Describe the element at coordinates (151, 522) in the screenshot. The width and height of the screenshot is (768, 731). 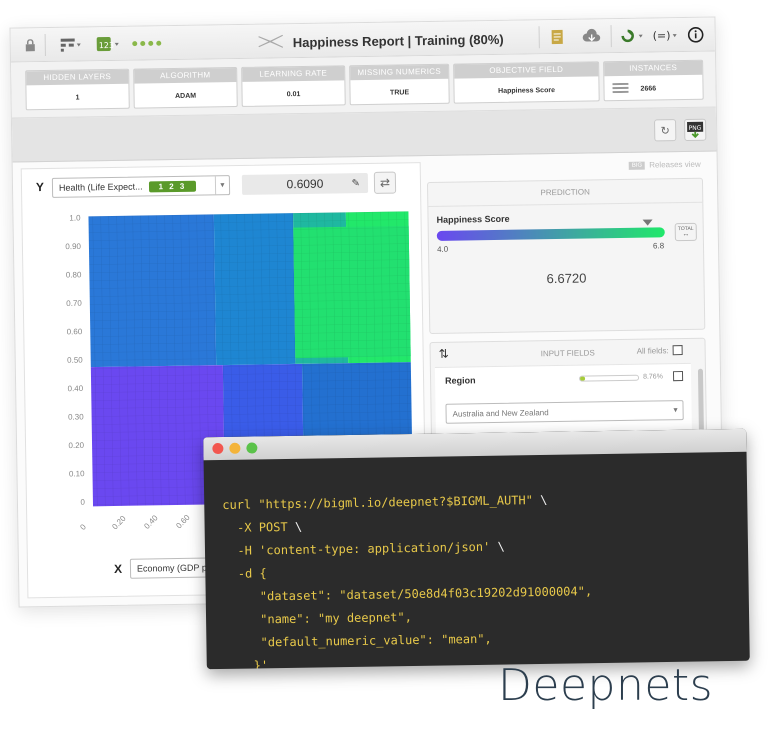
I see `x-tick-label: 0.40` at that location.